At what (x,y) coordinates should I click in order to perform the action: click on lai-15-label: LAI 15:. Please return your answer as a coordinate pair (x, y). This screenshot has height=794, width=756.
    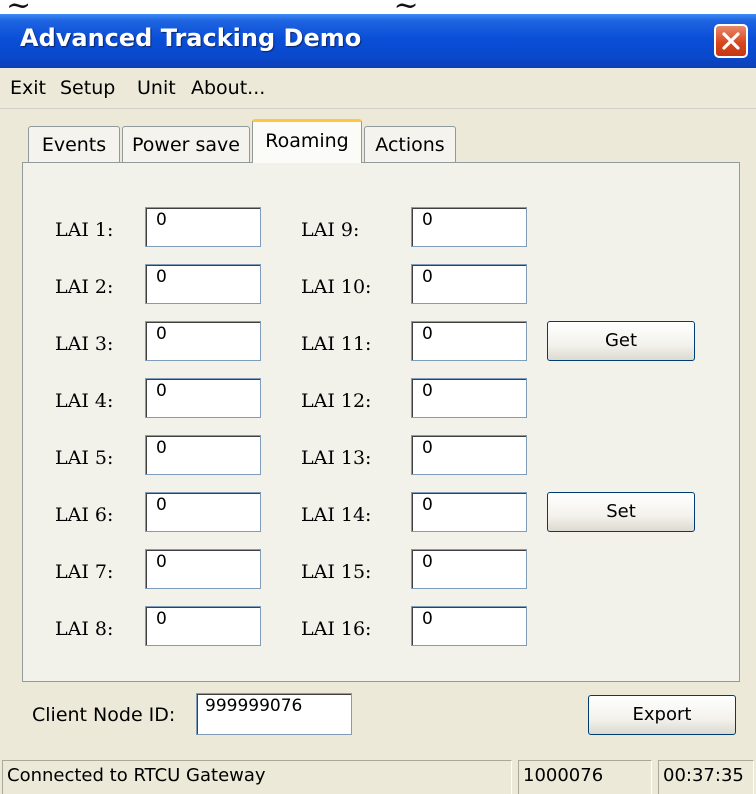
    Looking at the image, I should click on (336, 572).